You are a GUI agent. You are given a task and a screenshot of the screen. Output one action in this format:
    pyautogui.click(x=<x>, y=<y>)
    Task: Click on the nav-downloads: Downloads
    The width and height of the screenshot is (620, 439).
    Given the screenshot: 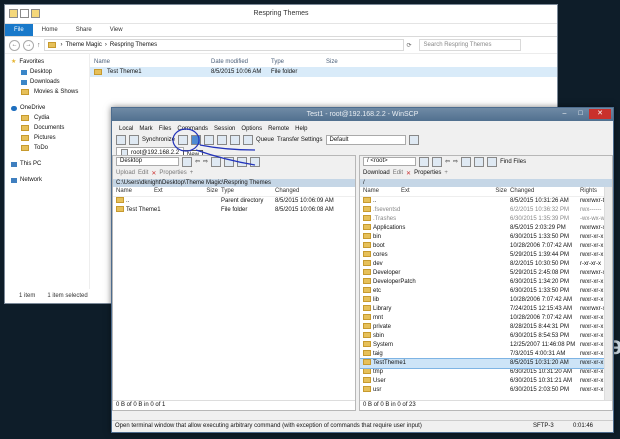 What is the action you would take?
    pyautogui.click(x=47, y=82)
    